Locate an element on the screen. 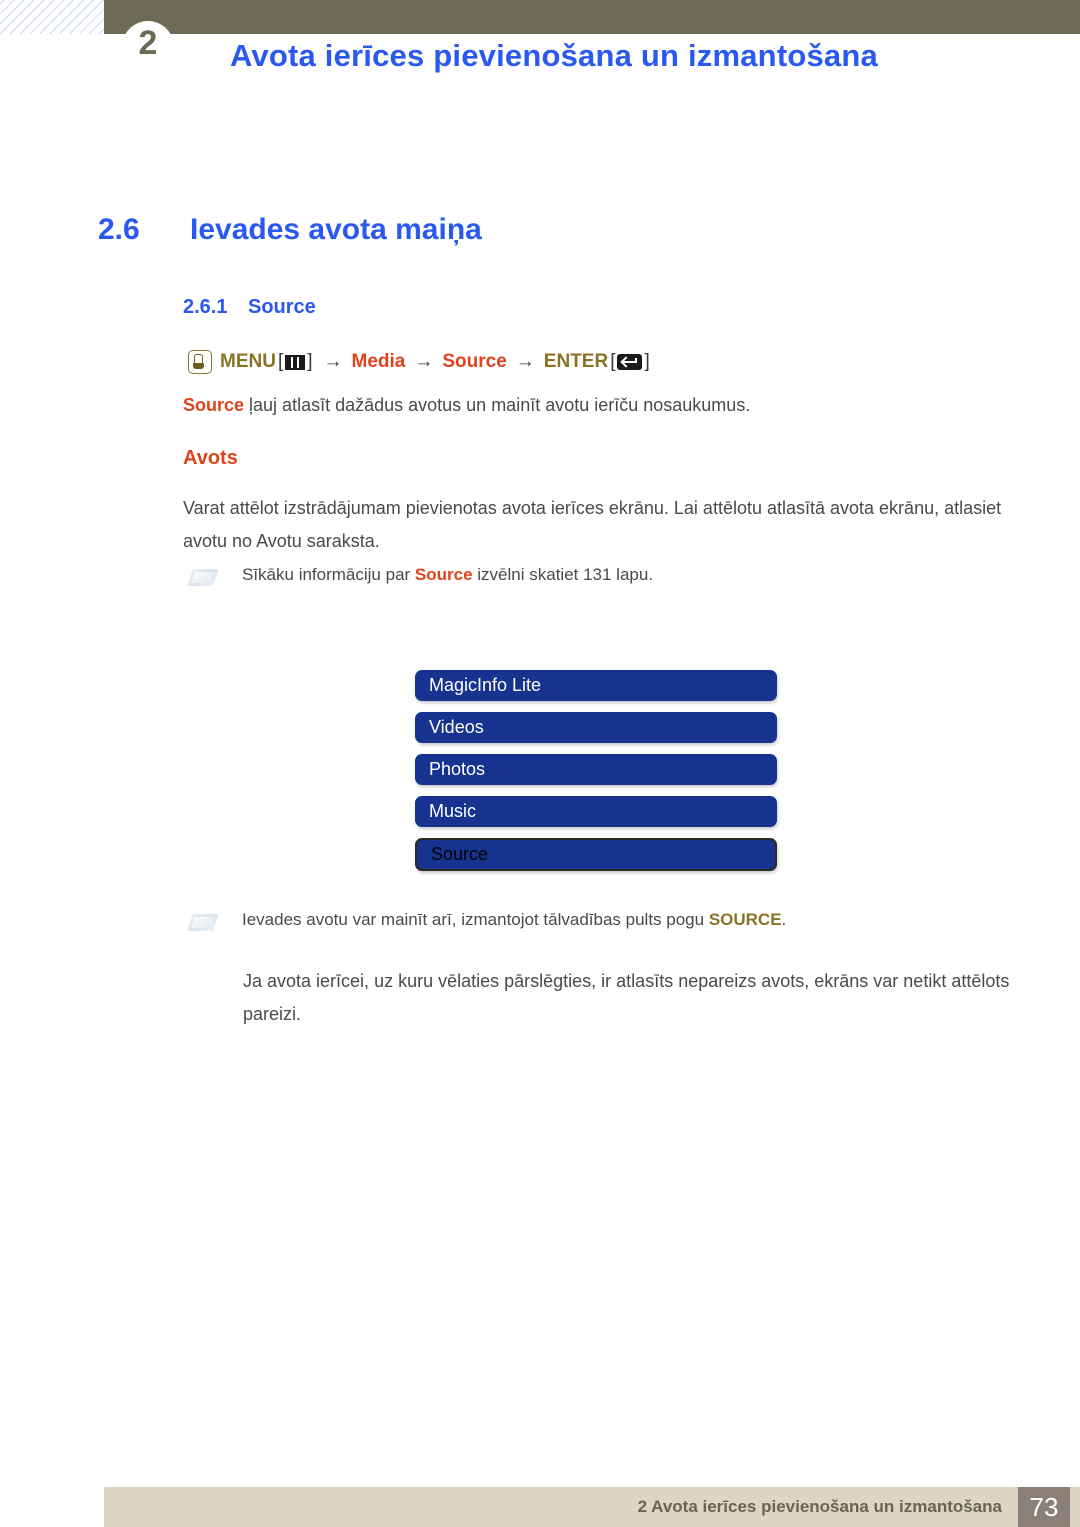 The width and height of the screenshot is (1080, 1527). osd-item-videos: Videos is located at coordinates (596, 727).